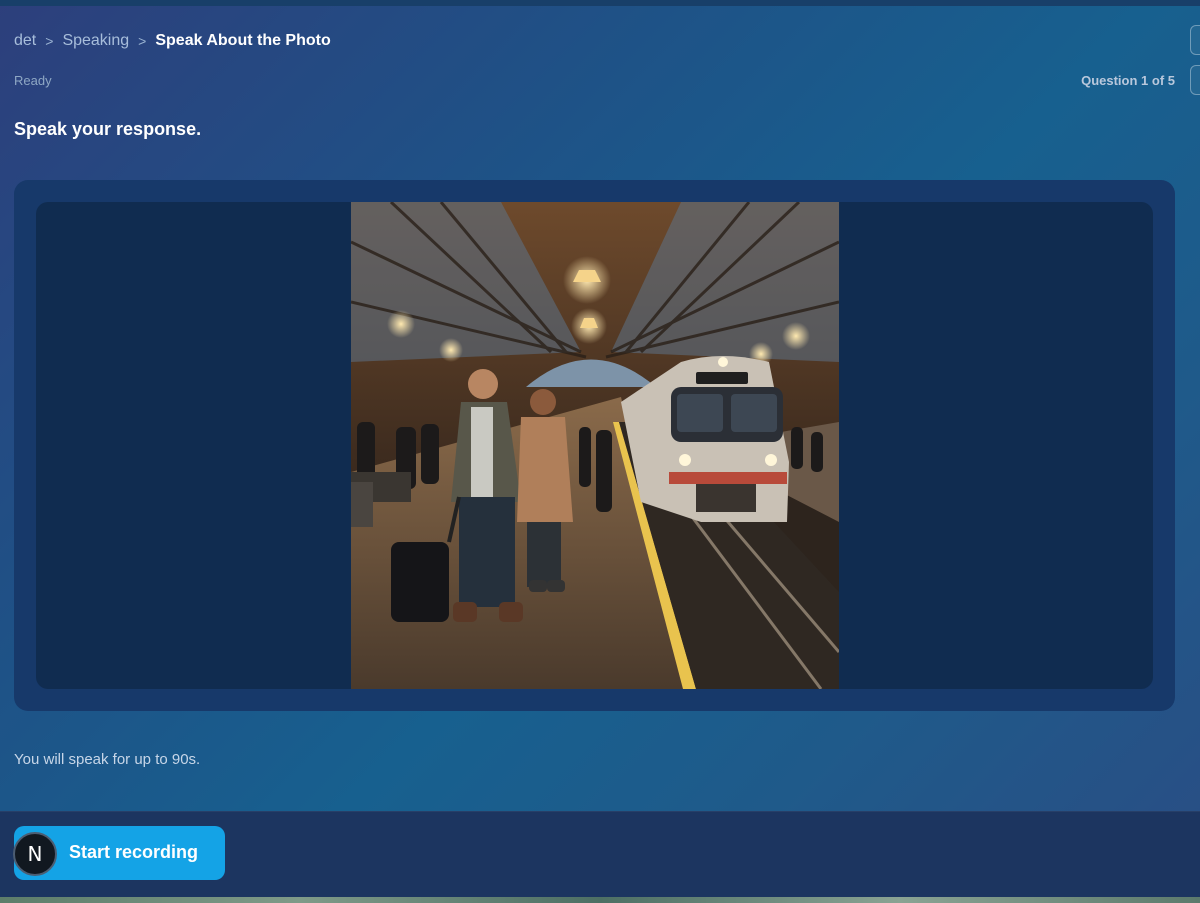 The height and width of the screenshot is (903, 1200). I want to click on status-text: Ready, so click(33, 80).